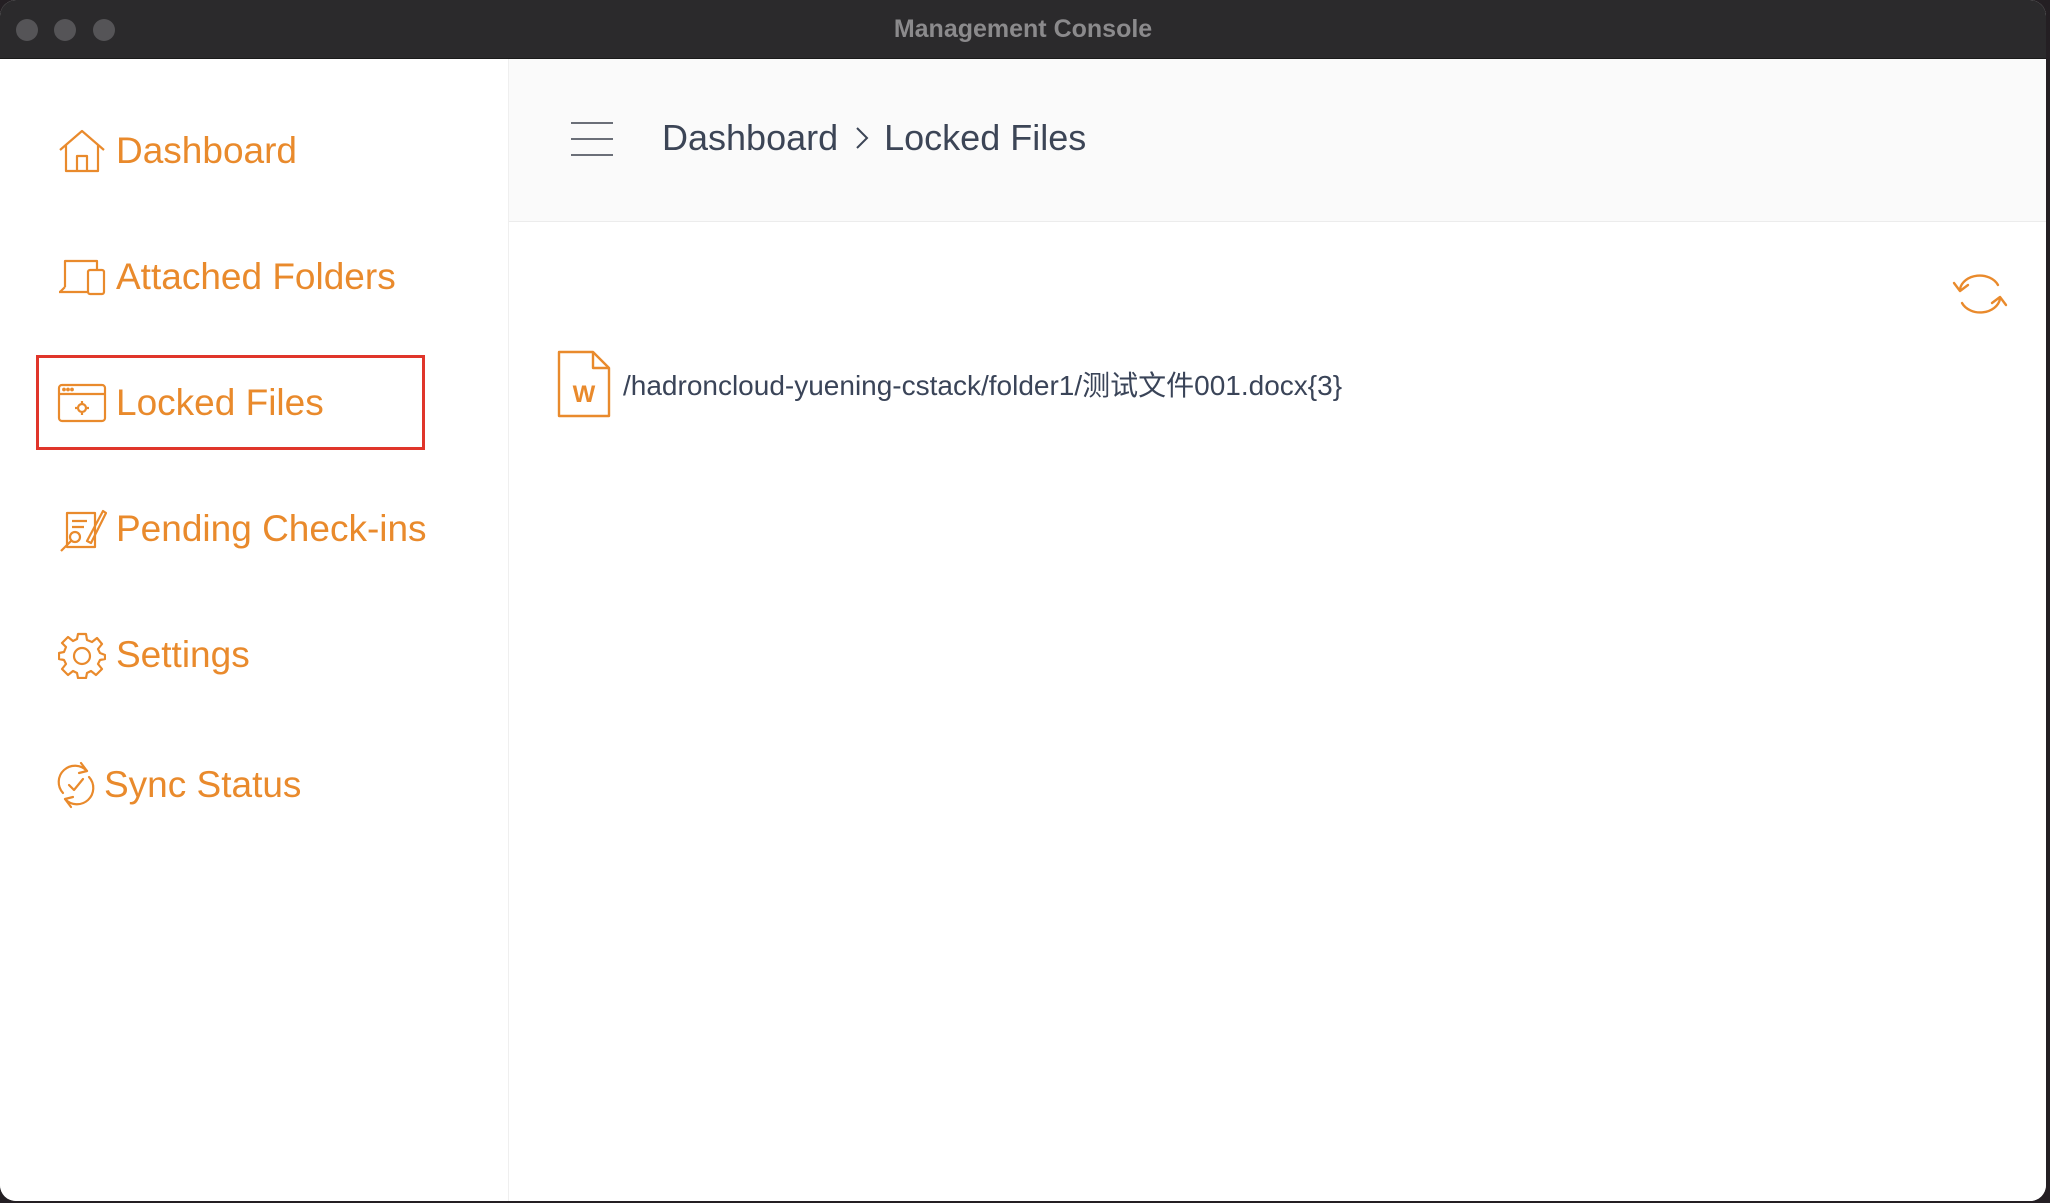  I want to click on sidebar-item-label: Attached Folders, so click(256, 276).